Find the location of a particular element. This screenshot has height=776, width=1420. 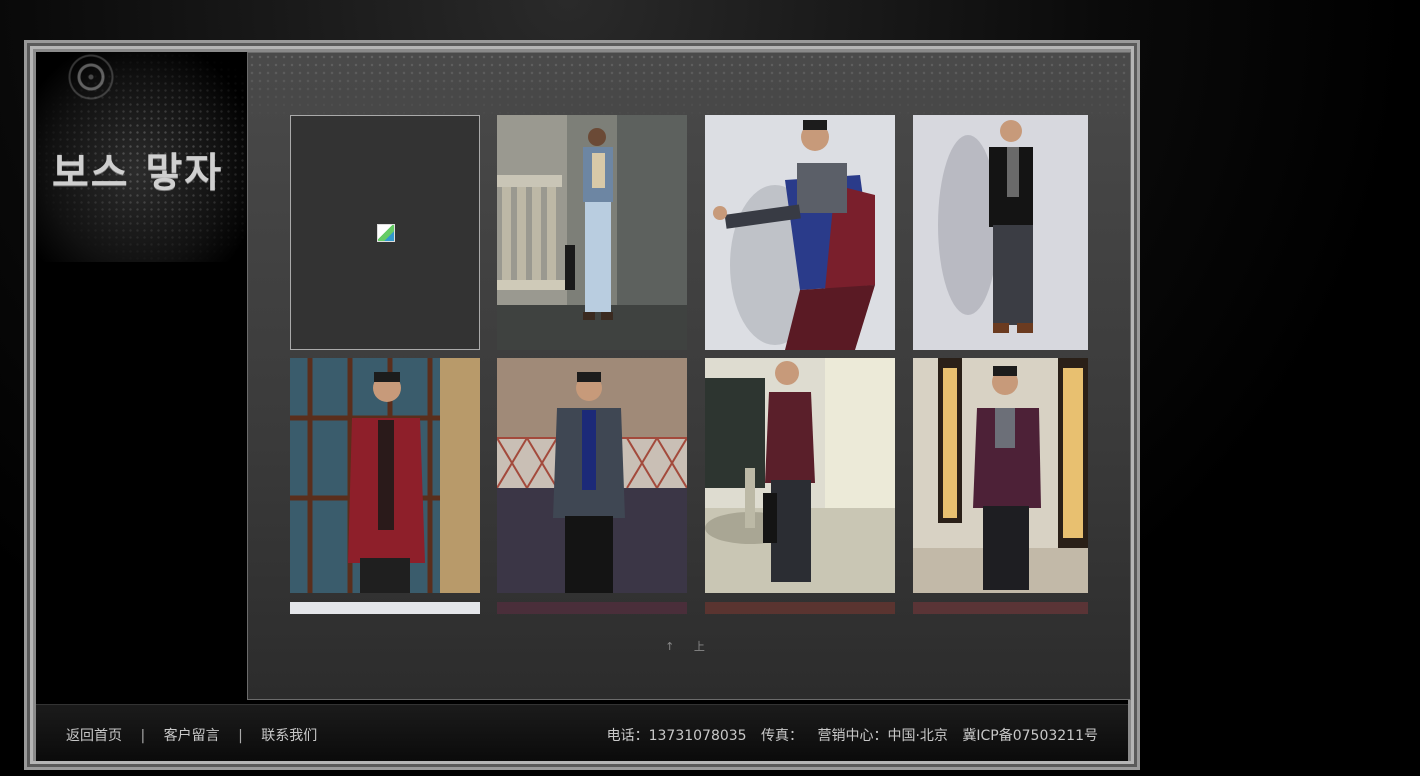

broken-image-icon is located at coordinates (386, 233).